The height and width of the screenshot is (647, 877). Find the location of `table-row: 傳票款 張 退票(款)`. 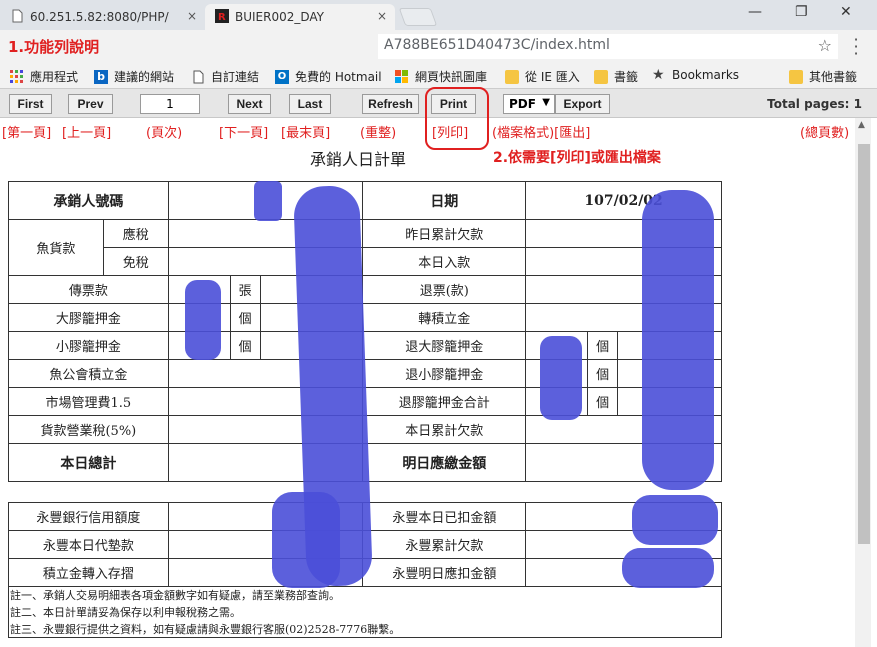

table-row: 傳票款 張 退票(款) is located at coordinates (365, 289).